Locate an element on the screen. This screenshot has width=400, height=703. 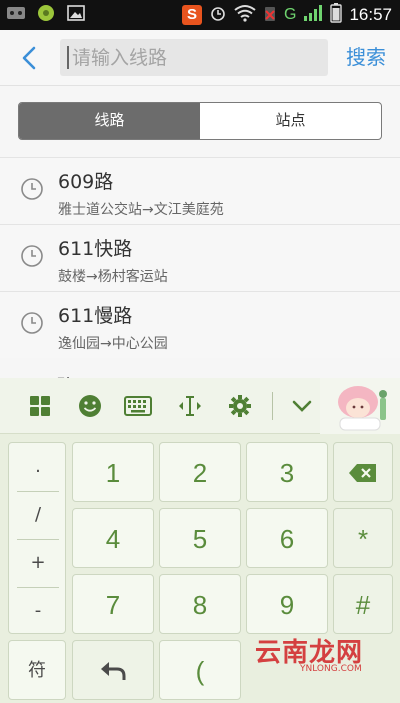
alarm-icon is located at coordinates (218, 15).